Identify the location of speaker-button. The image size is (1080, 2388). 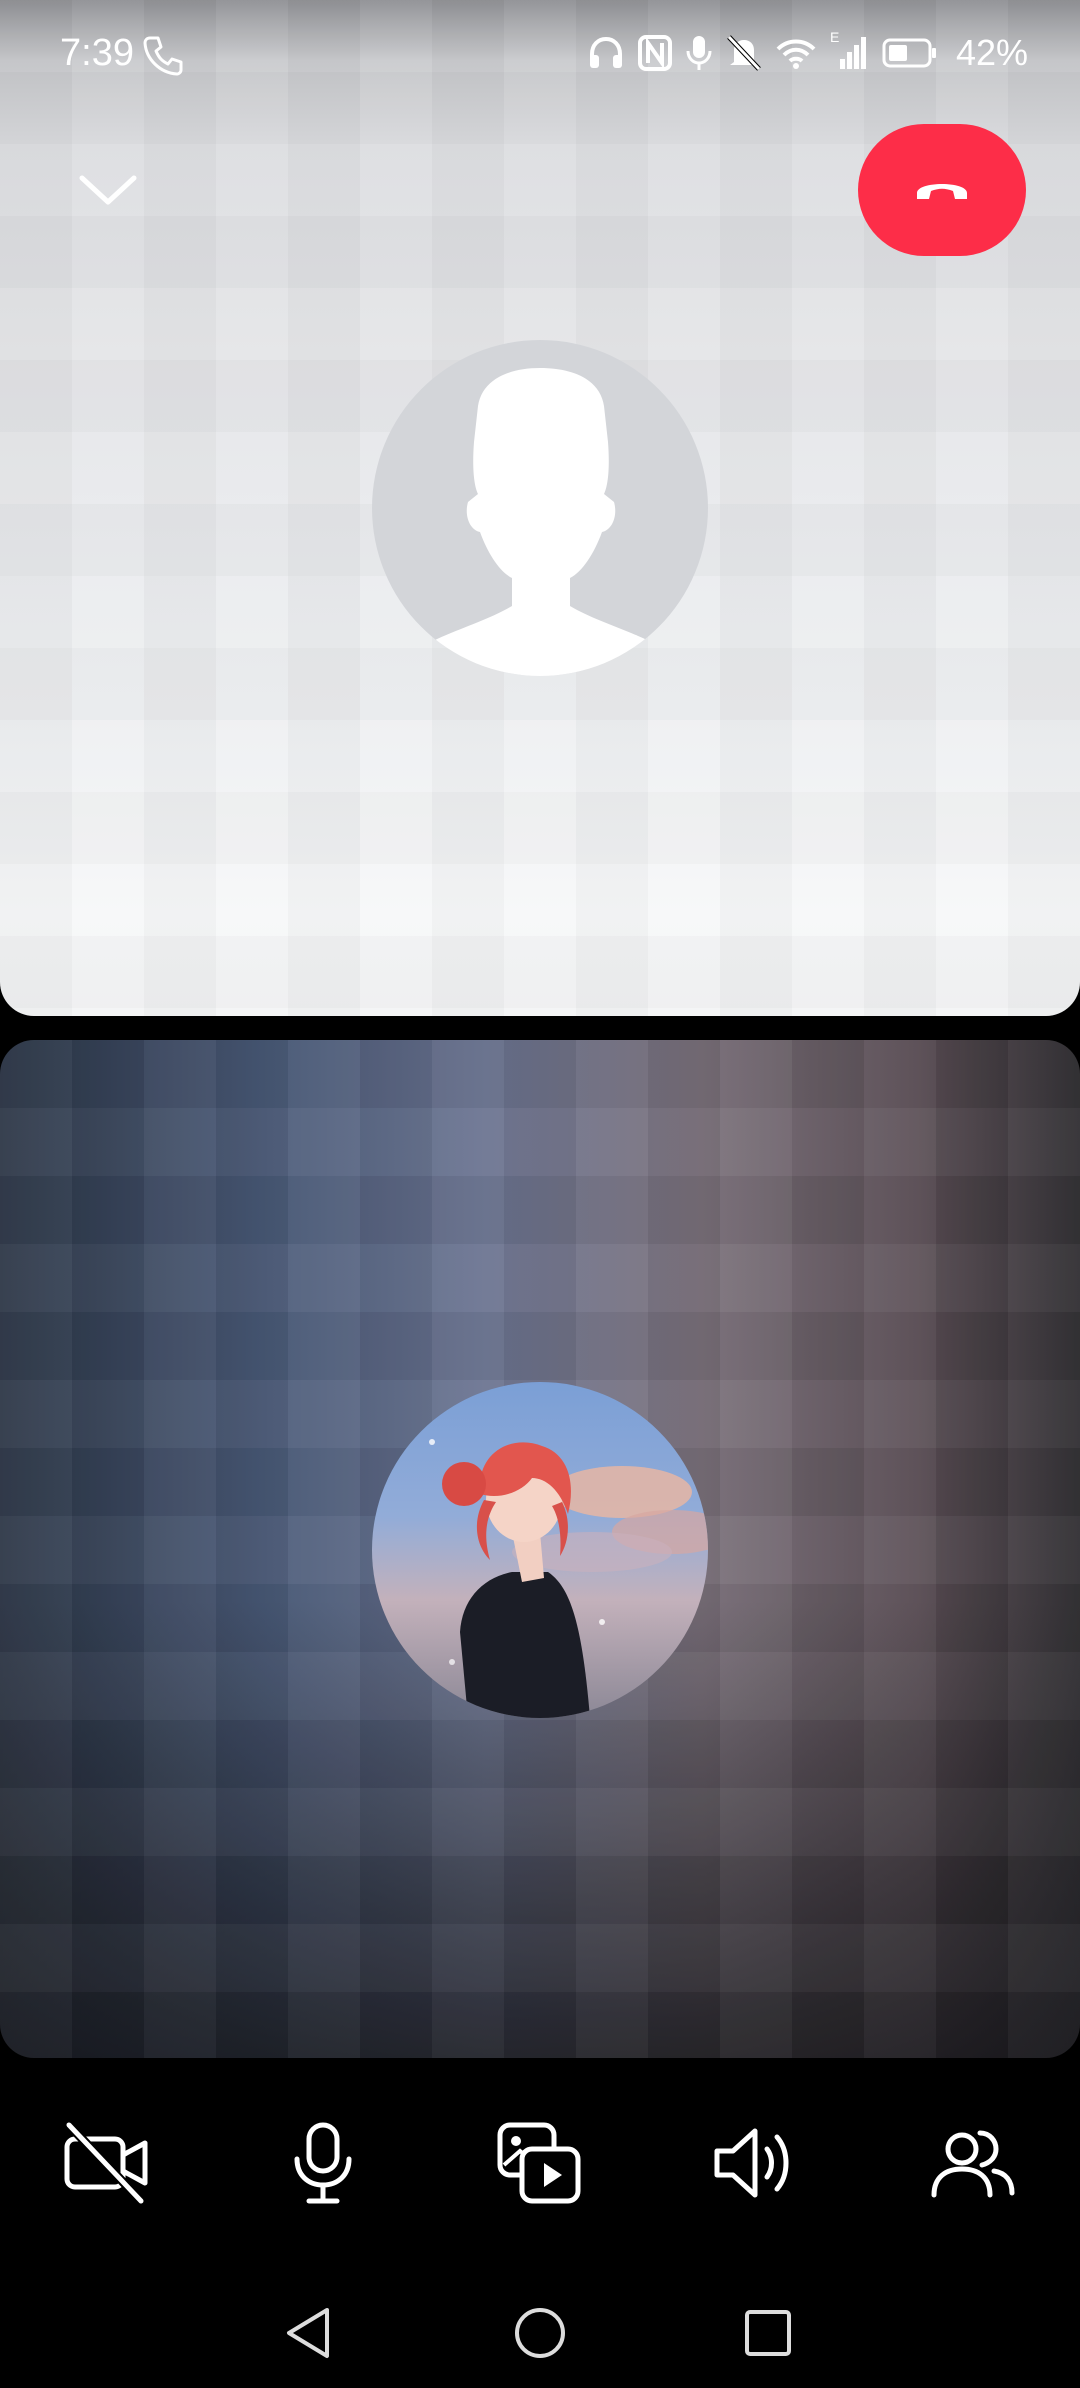
(755, 2163).